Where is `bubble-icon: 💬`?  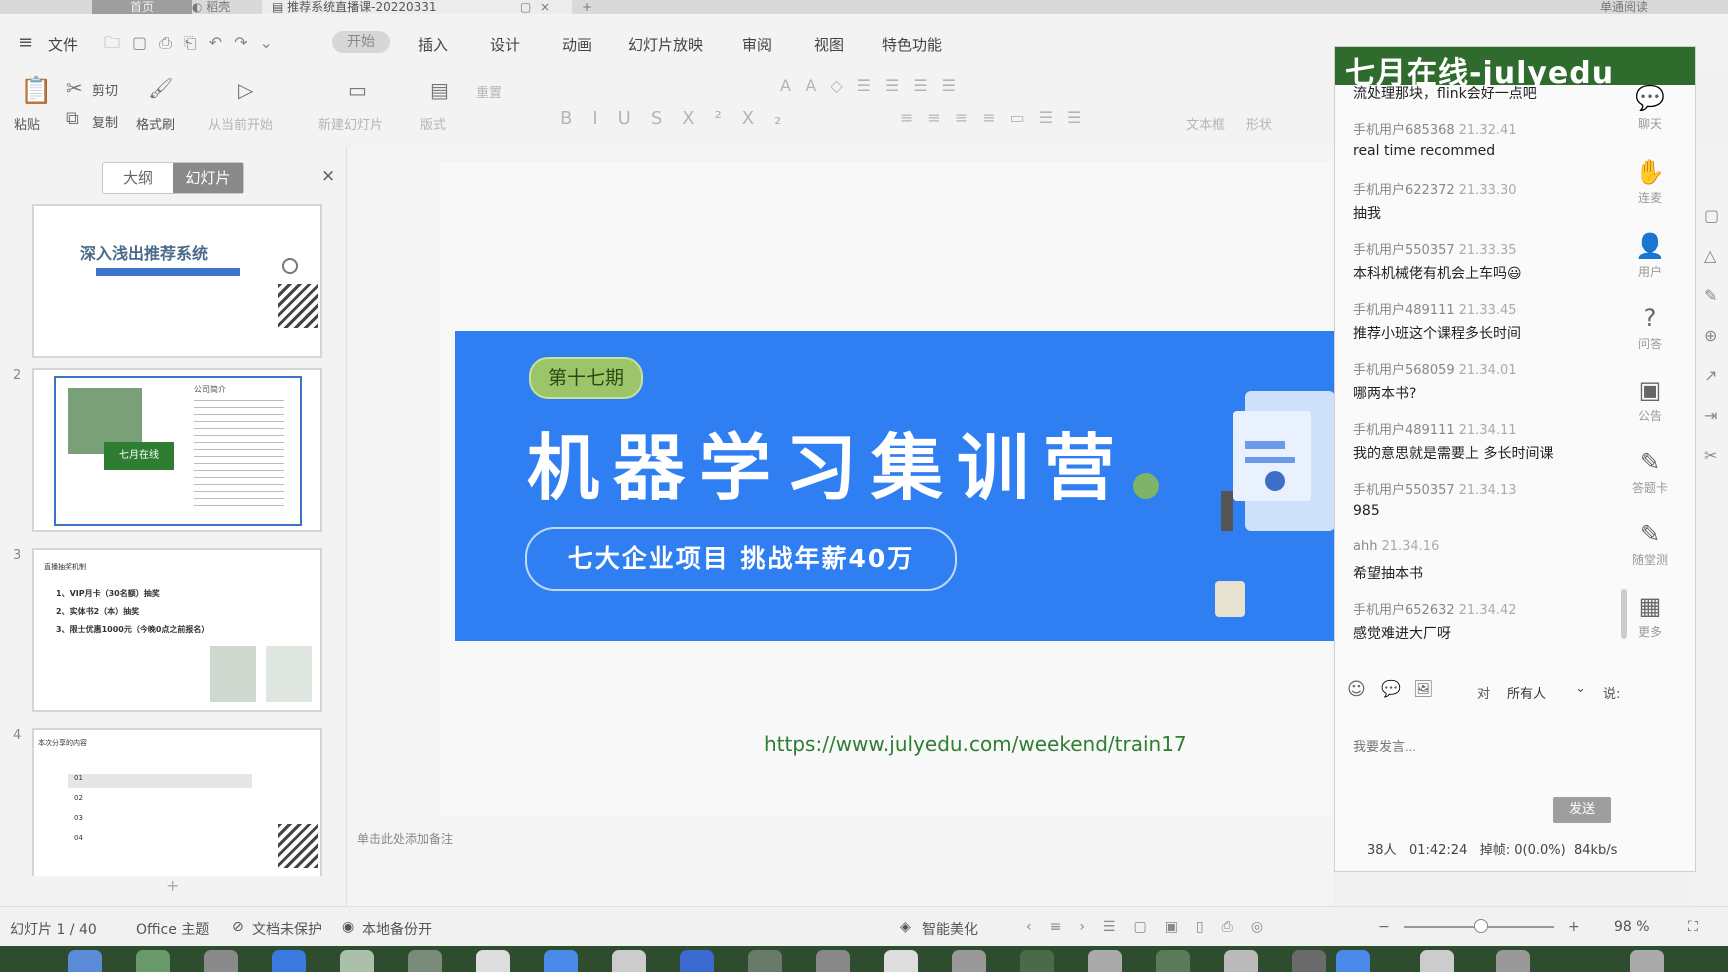 bubble-icon: 💬 is located at coordinates (1391, 688).